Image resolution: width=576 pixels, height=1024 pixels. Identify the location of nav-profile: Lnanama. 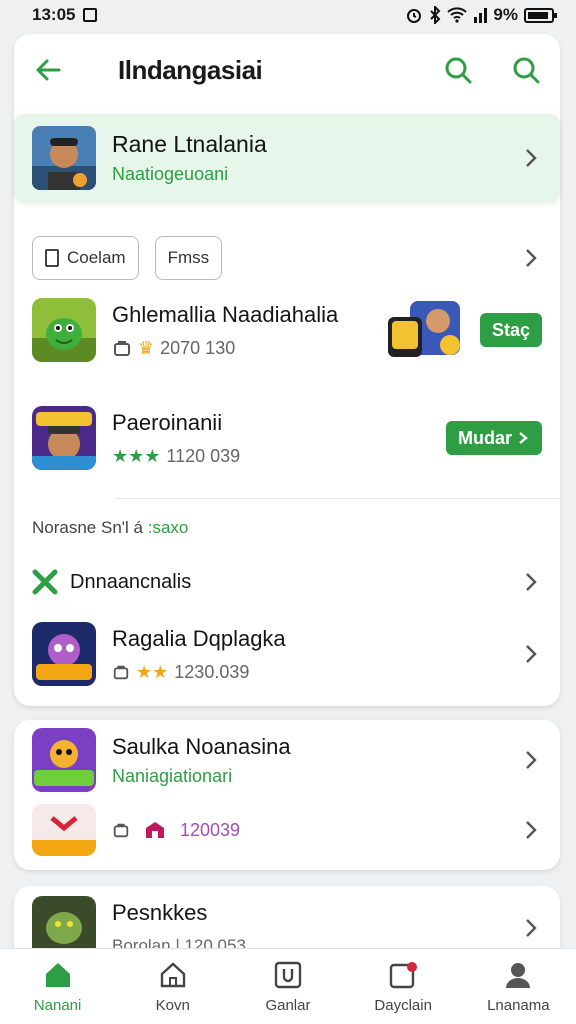
(518, 986).